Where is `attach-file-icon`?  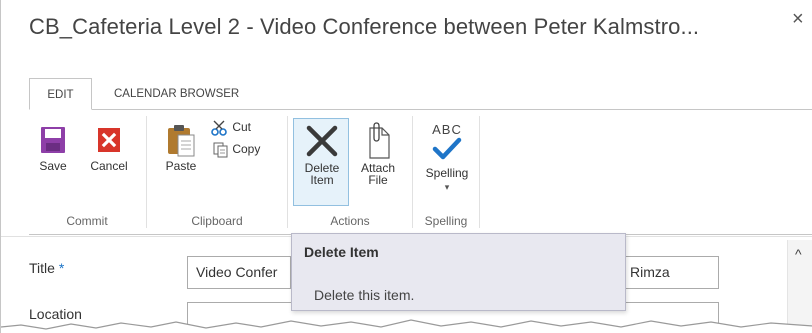 attach-file-icon is located at coordinates (379, 140).